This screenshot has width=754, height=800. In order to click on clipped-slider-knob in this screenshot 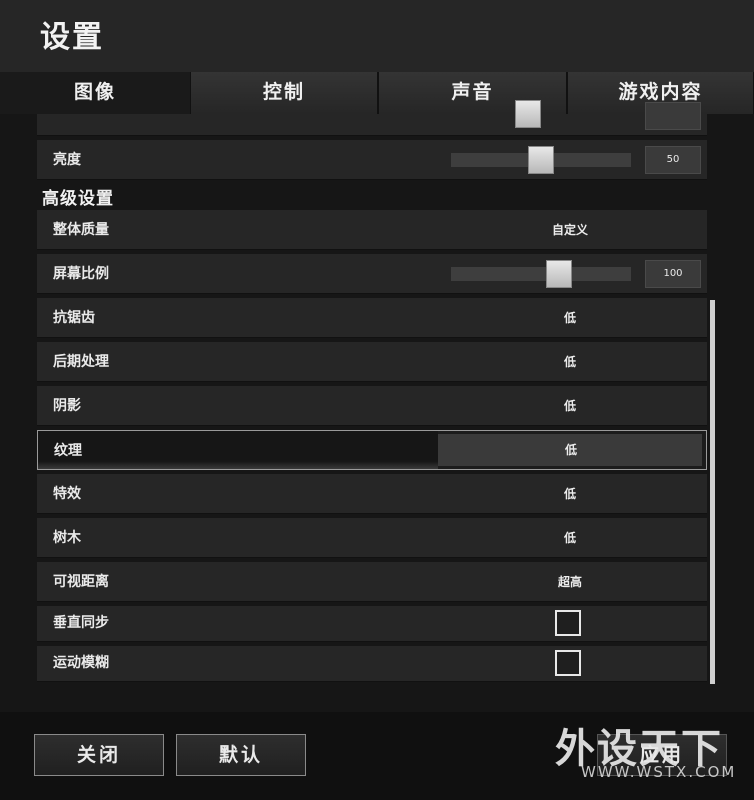, I will do `click(528, 114)`.